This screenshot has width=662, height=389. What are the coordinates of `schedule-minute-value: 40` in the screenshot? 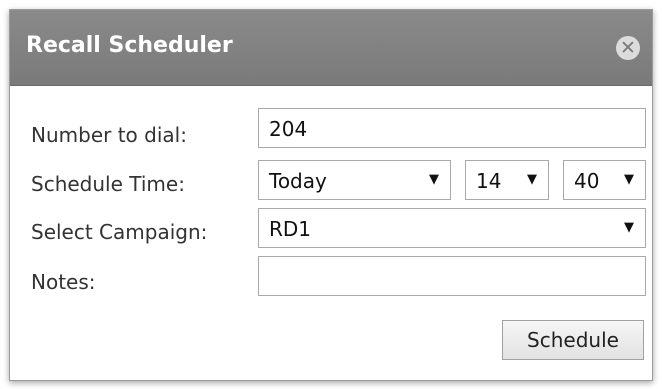 It's located at (587, 181).